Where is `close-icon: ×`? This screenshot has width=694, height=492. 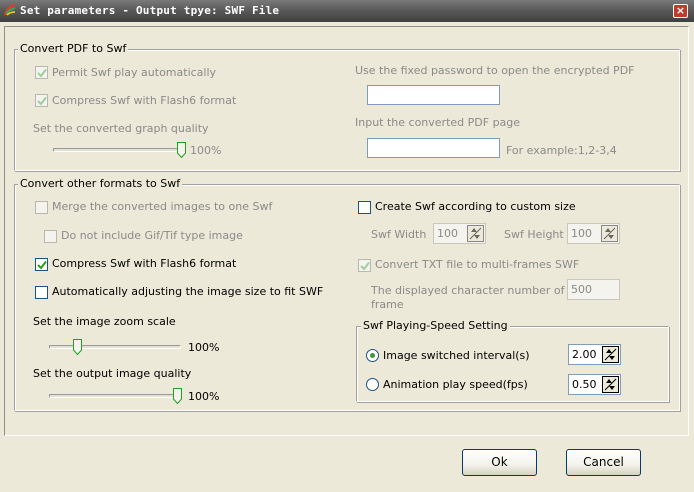
close-icon: × is located at coordinates (680, 10).